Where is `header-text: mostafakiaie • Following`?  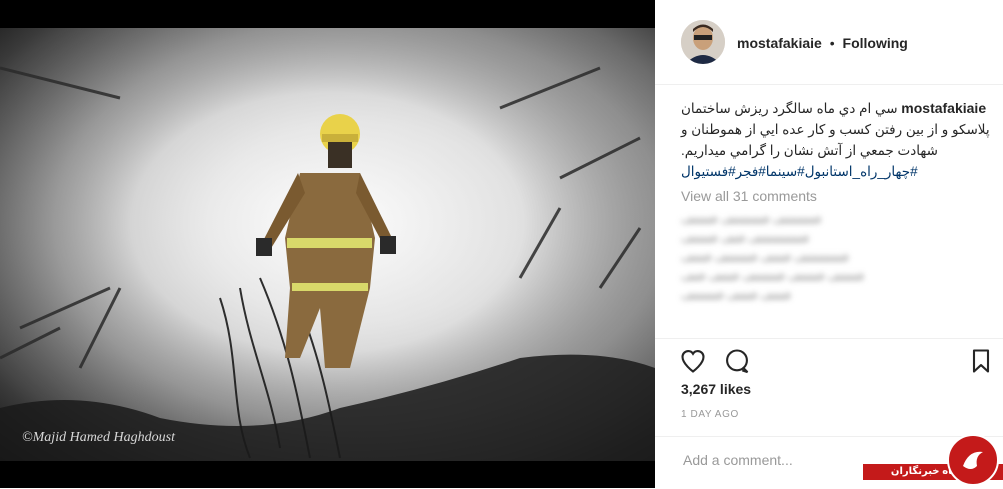 header-text: mostafakiaie • Following is located at coordinates (822, 43).